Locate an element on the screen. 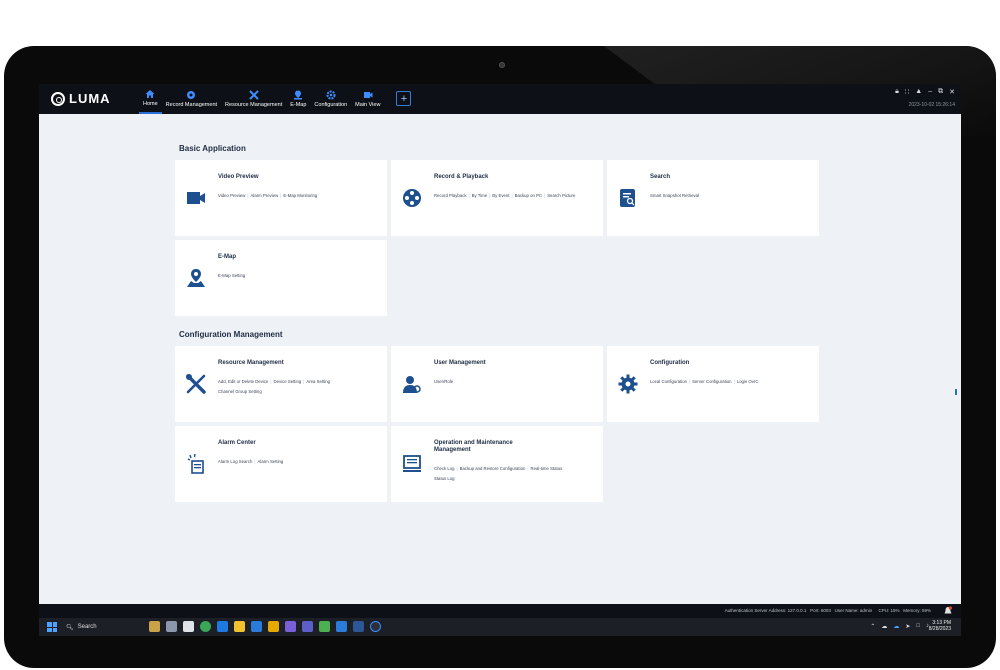  taskbar-search: 🔍︎ Search is located at coordinates (101, 627).